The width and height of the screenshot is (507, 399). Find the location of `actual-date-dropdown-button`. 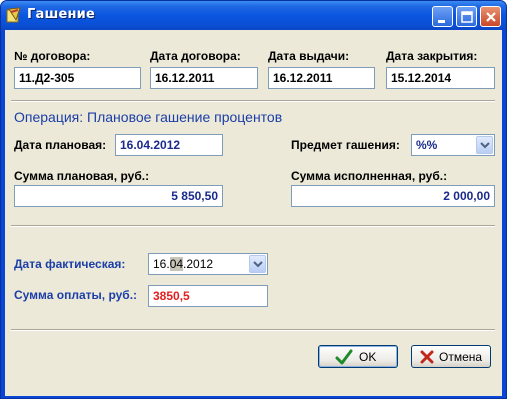

actual-date-dropdown-button is located at coordinates (257, 264).